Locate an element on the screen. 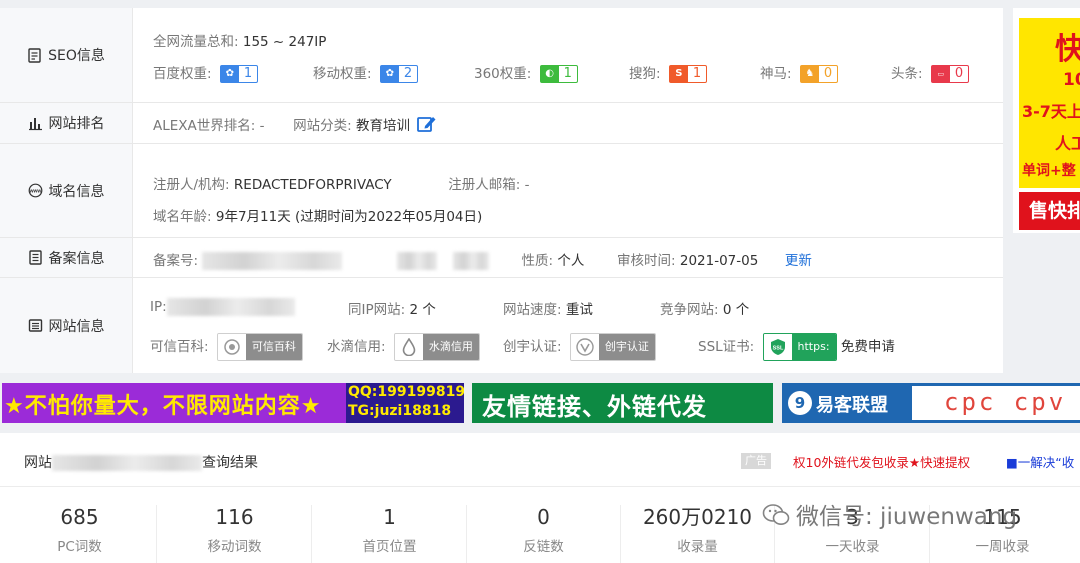  review-label: 审核时间: is located at coordinates (646, 261).